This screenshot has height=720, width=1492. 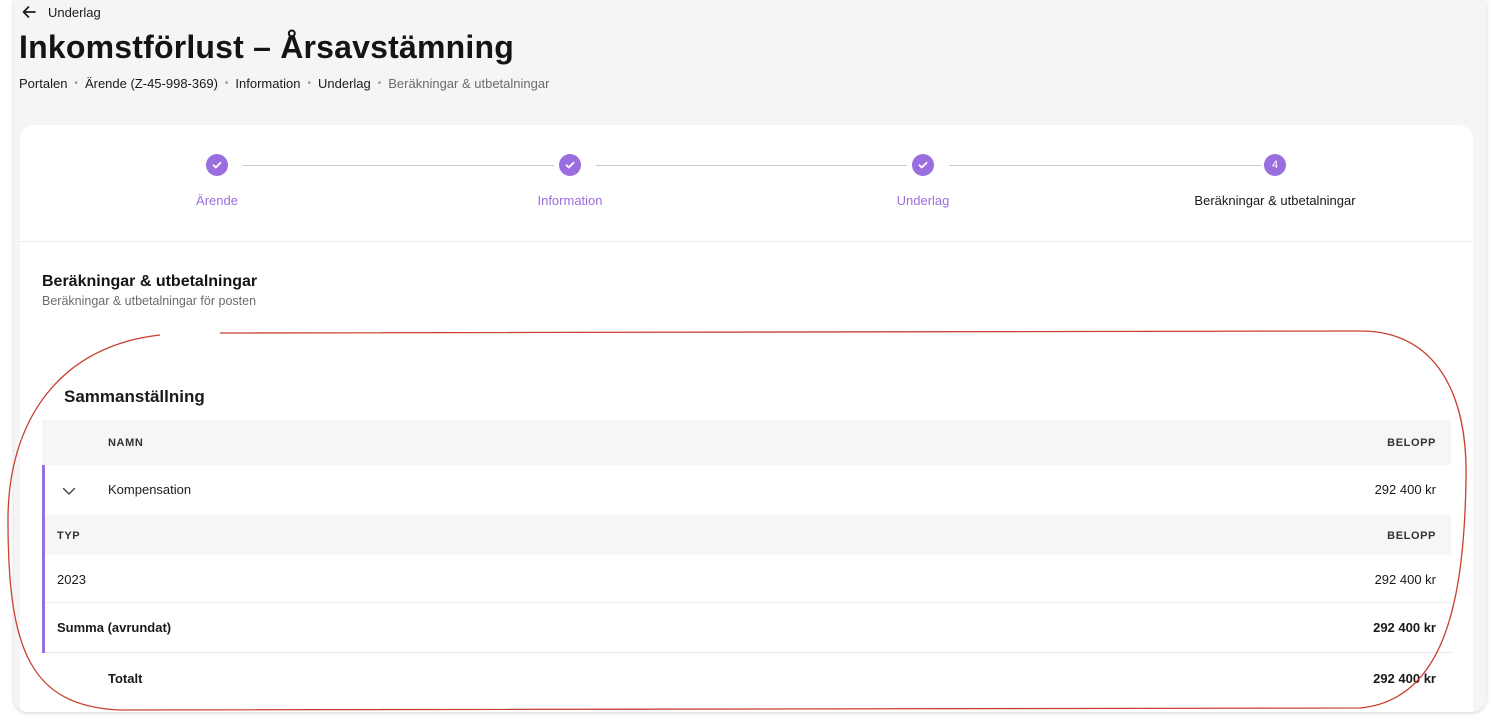 I want to click on chevron-down-icon, so click(x=69, y=491).